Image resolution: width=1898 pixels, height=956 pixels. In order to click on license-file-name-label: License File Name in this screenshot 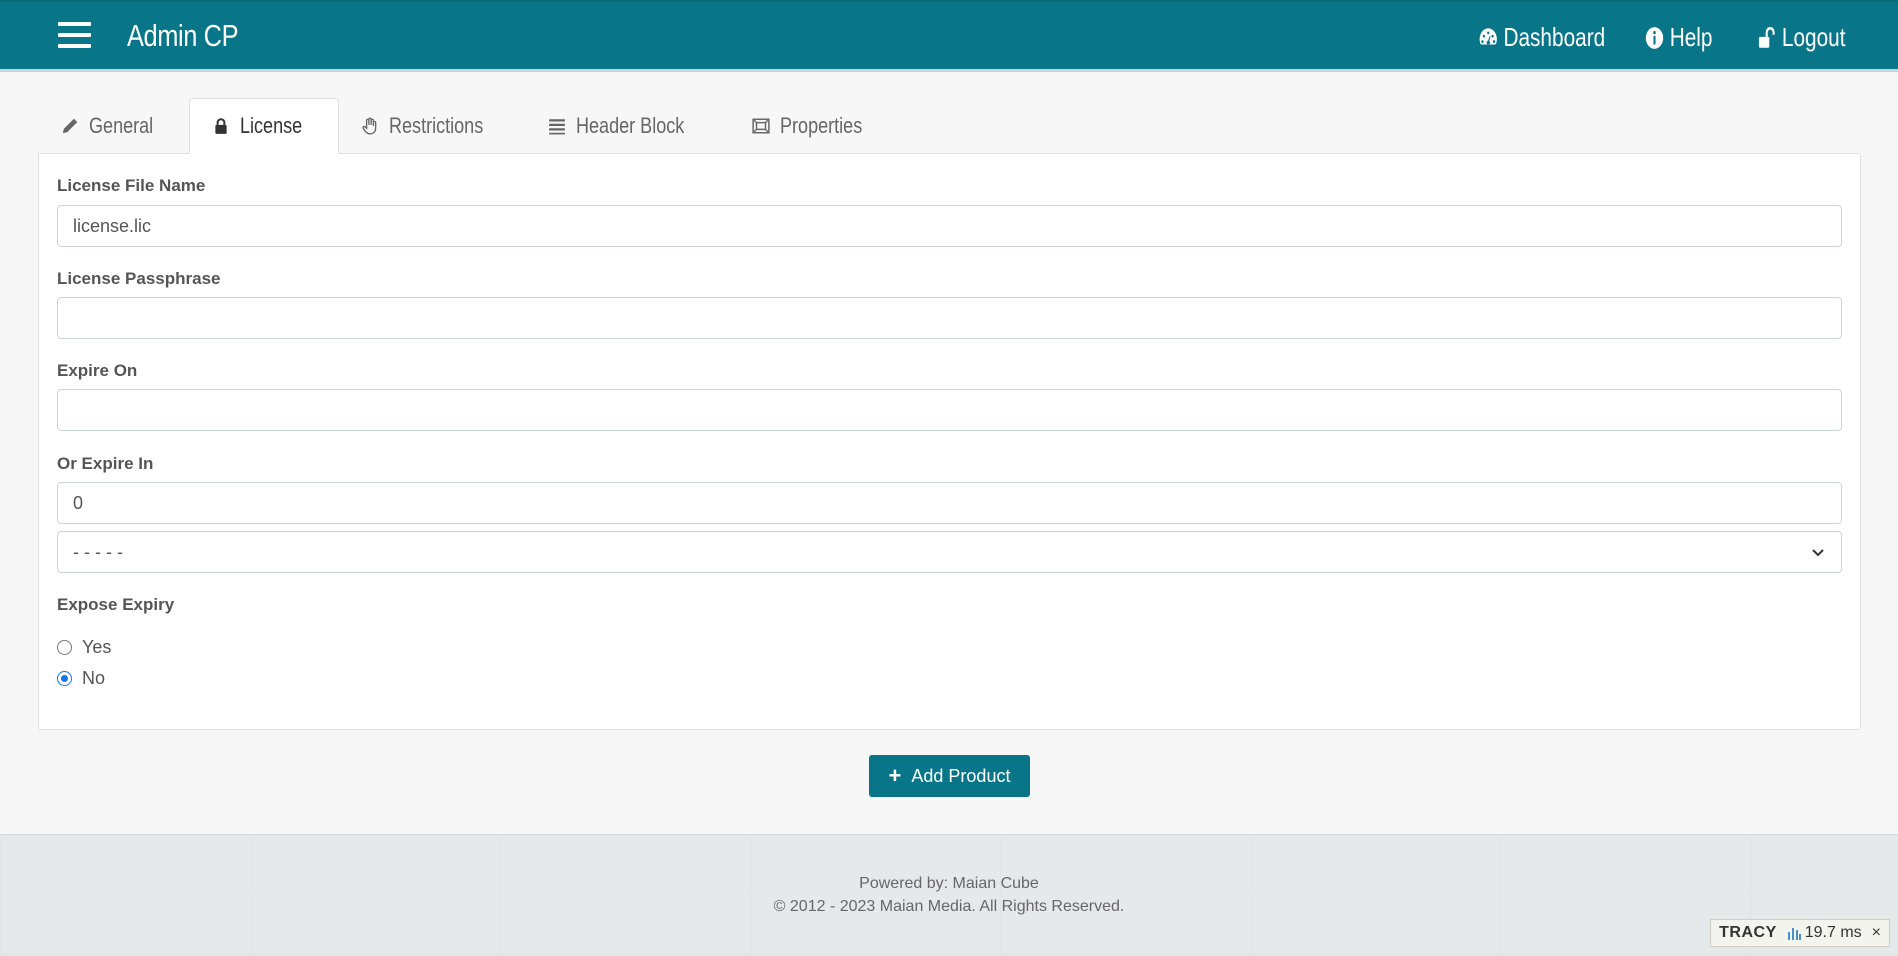, I will do `click(131, 185)`.